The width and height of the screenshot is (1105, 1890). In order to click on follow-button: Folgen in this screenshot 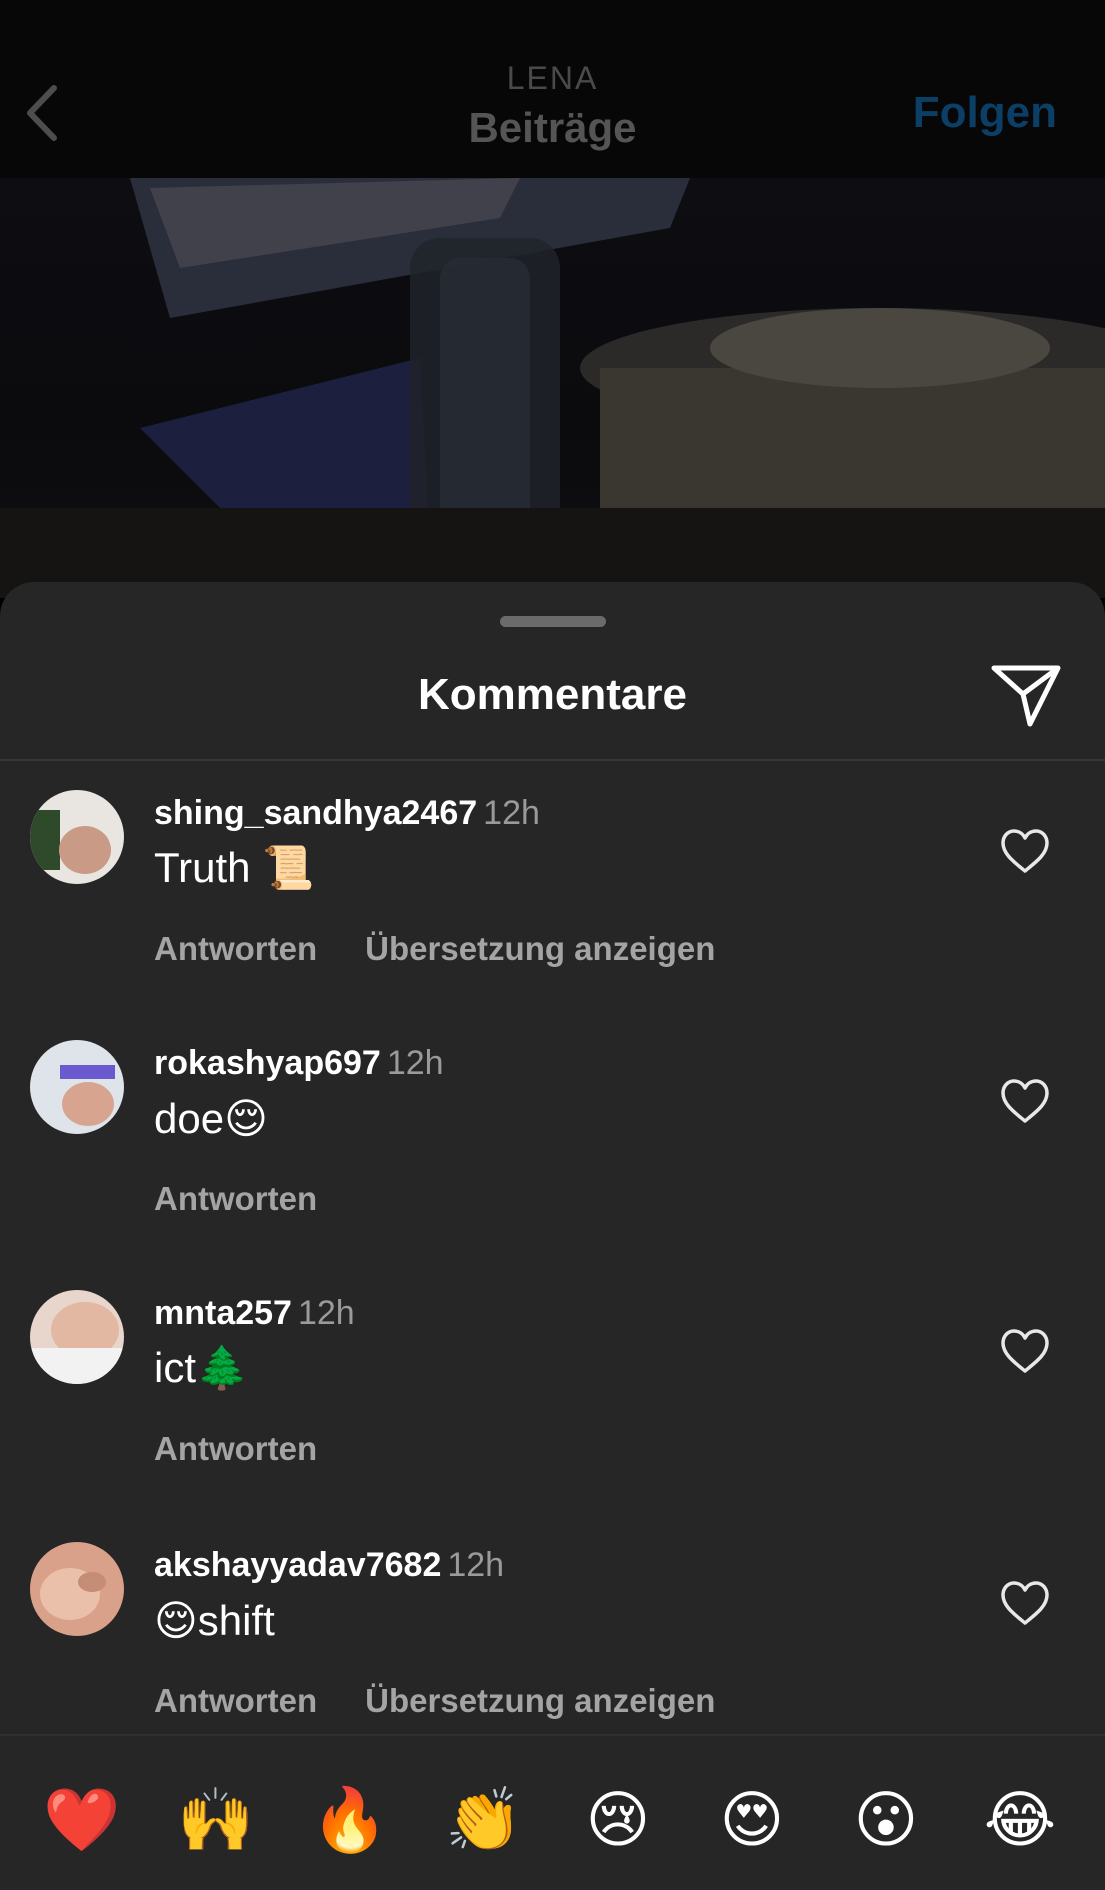, I will do `click(985, 113)`.